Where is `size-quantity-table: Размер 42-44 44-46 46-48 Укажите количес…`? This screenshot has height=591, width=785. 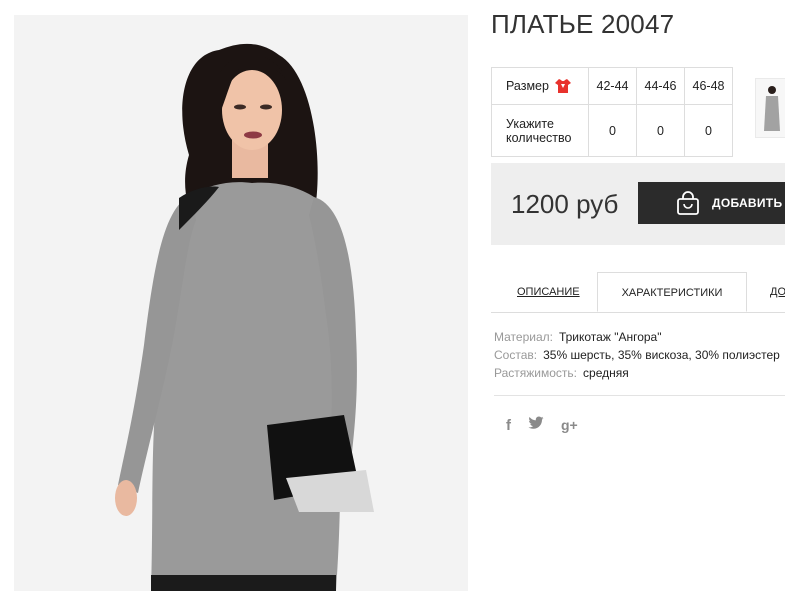
size-quantity-table: Размер 42-44 44-46 46-48 Укажите количес… is located at coordinates (612, 112).